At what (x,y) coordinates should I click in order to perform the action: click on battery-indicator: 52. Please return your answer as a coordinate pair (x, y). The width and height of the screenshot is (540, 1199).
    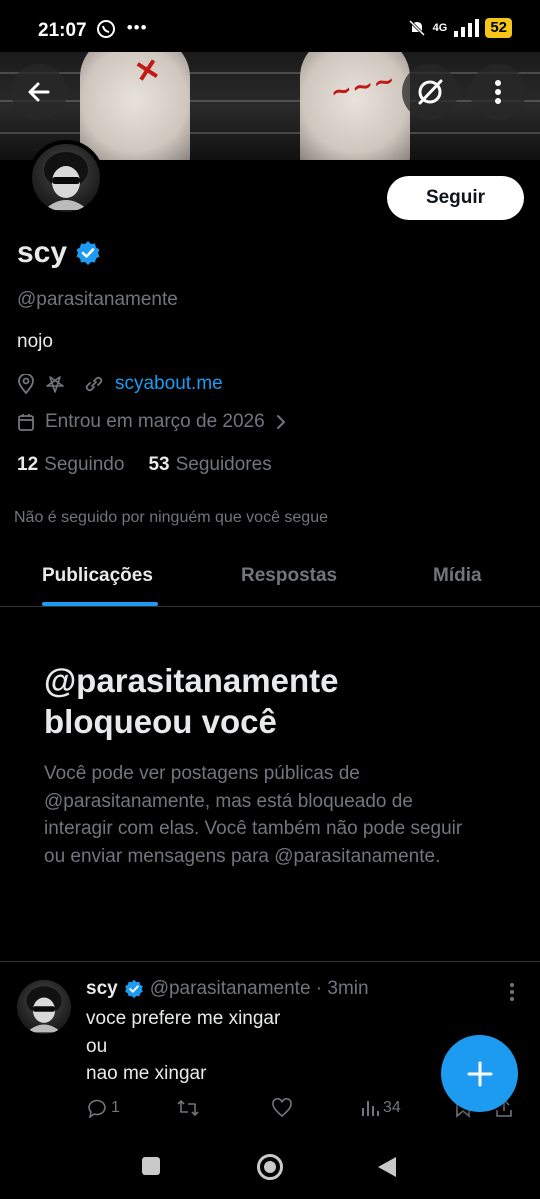
    Looking at the image, I should click on (498, 28).